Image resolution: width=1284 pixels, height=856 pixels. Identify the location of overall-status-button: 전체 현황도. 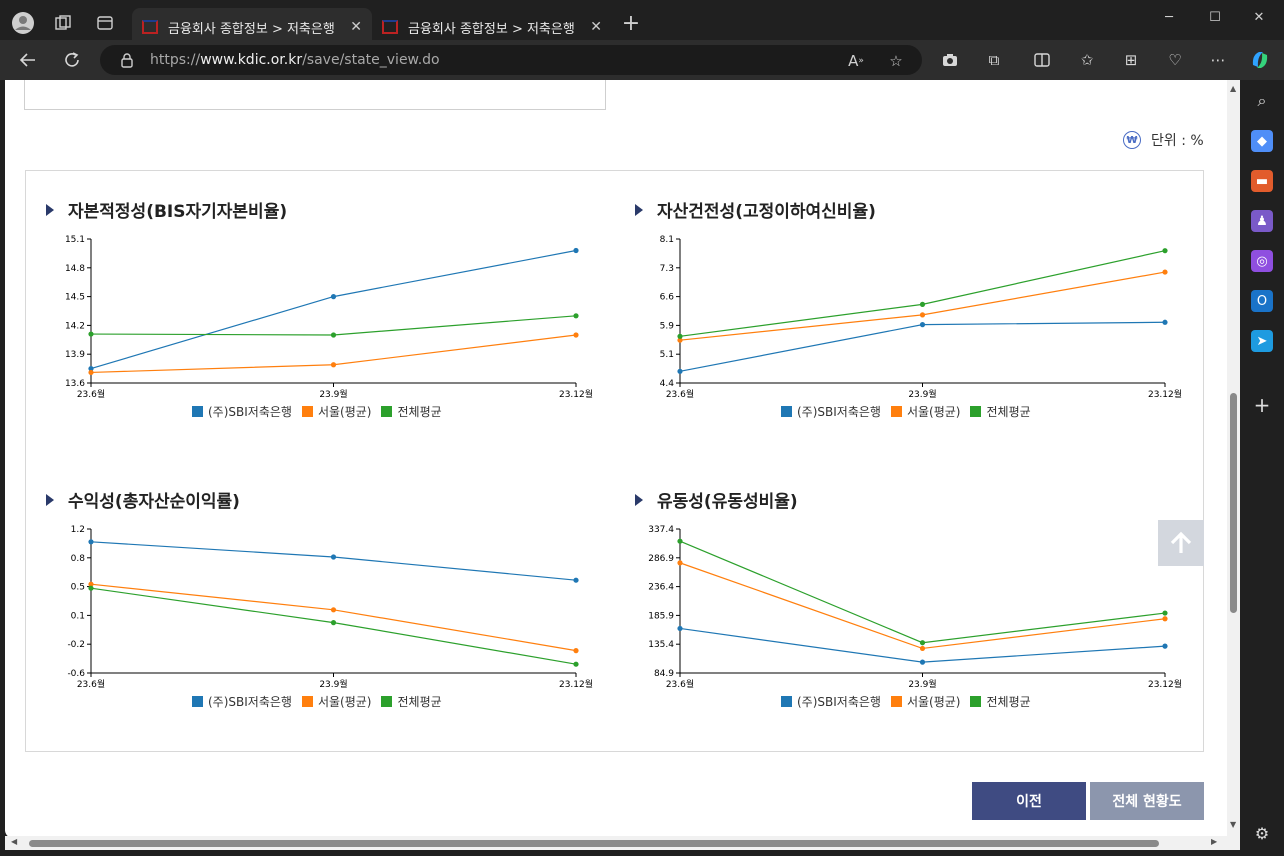
(1147, 801).